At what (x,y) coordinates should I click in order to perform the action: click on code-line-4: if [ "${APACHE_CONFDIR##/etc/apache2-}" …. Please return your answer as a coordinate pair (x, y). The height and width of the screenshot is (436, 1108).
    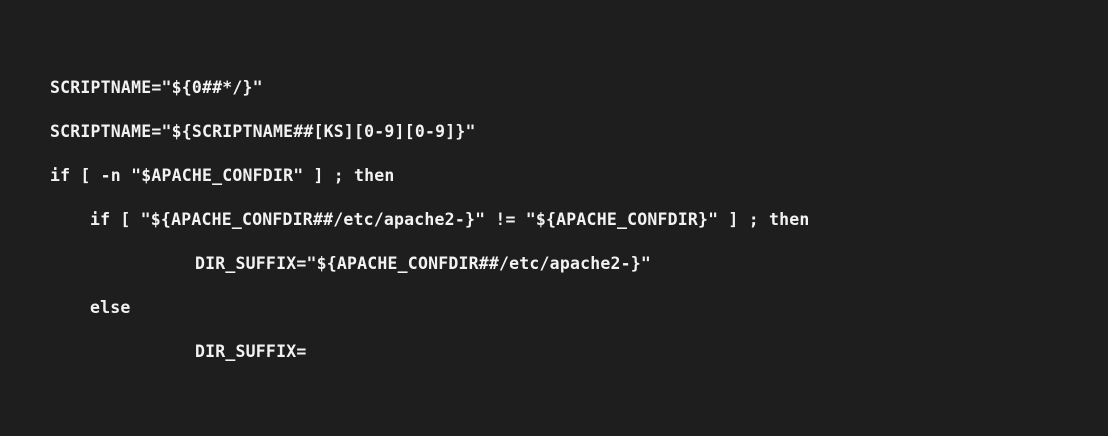
    Looking at the image, I should click on (450, 219).